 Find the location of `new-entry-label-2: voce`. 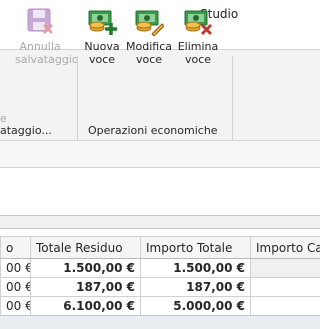

new-entry-label-2: voce is located at coordinates (102, 59).